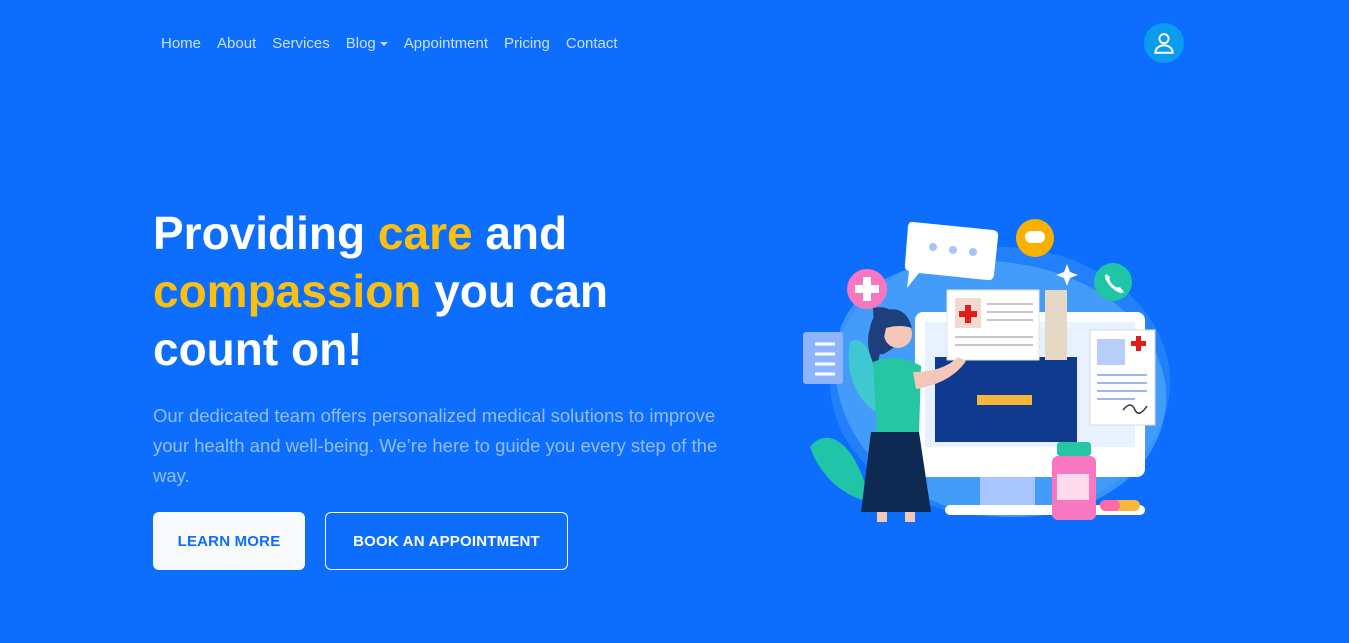  Describe the element at coordinates (592, 44) in the screenshot. I see `nav-contact: Contact` at that location.